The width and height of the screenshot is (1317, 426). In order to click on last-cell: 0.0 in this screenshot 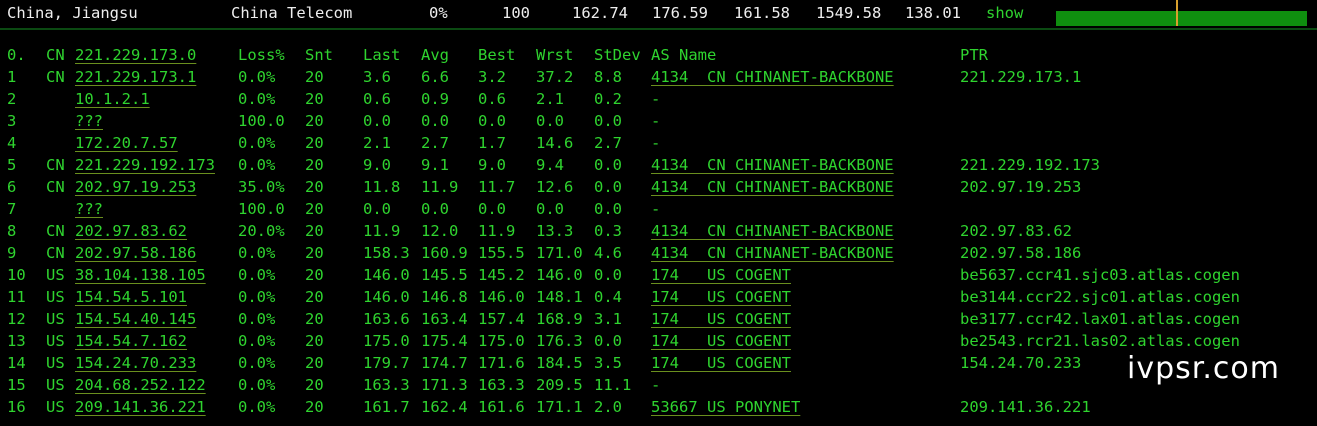, I will do `click(377, 121)`.